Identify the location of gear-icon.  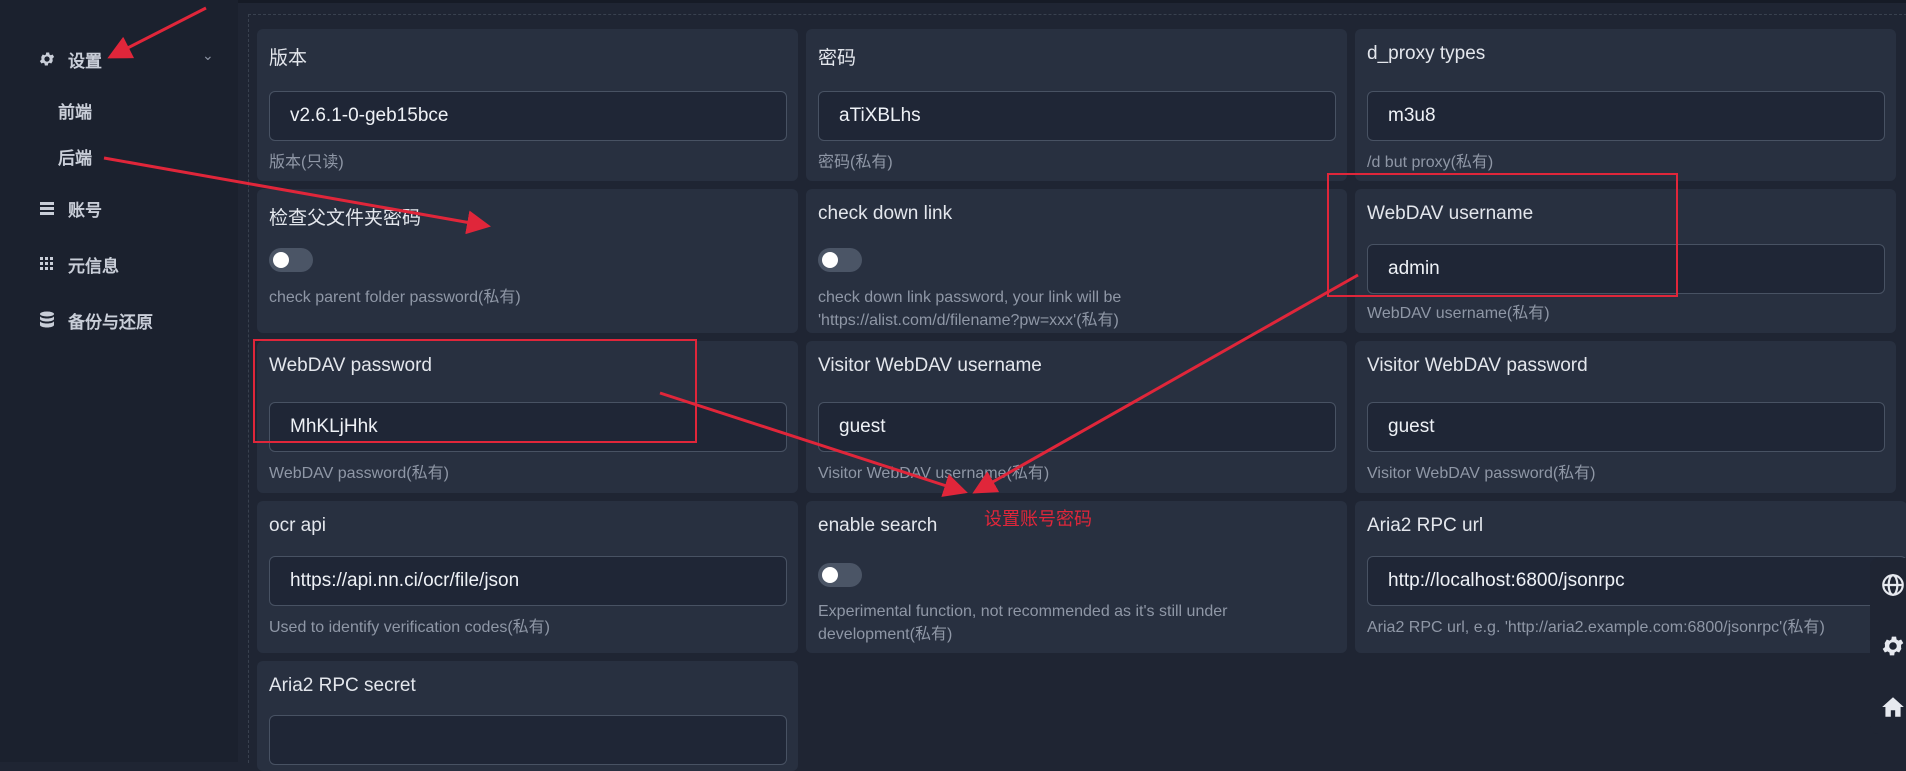
(1893, 646).